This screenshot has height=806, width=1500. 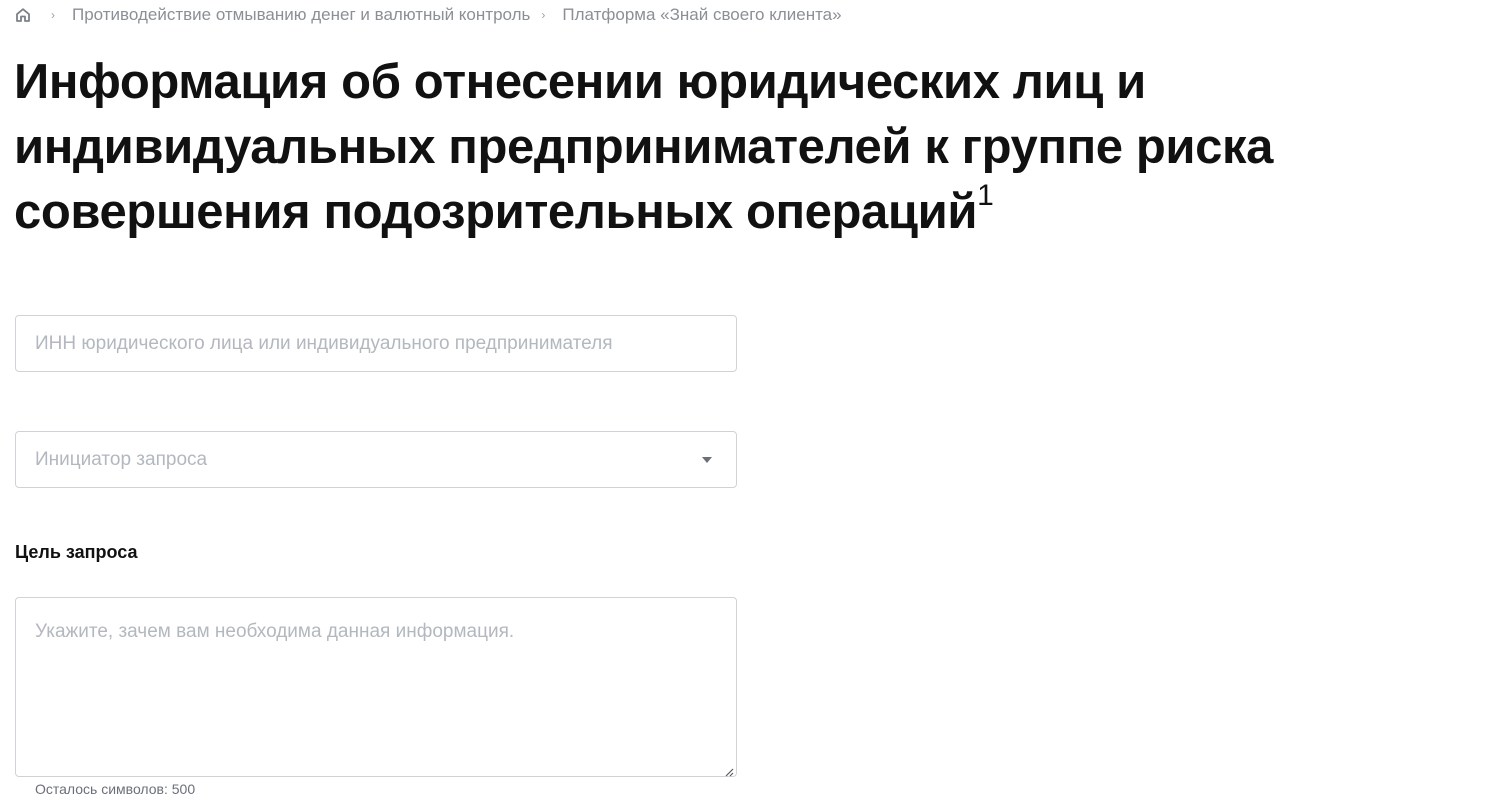 I want to click on home-icon, so click(x=23, y=15).